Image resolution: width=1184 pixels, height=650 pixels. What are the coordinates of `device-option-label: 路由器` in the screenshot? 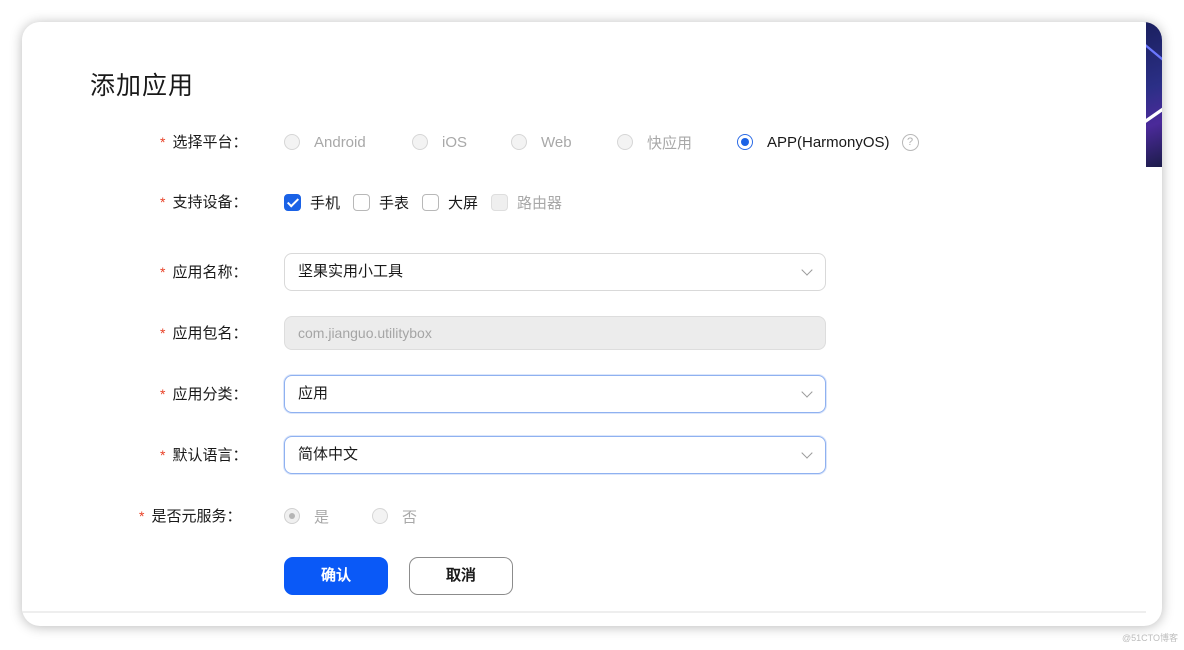 It's located at (540, 203).